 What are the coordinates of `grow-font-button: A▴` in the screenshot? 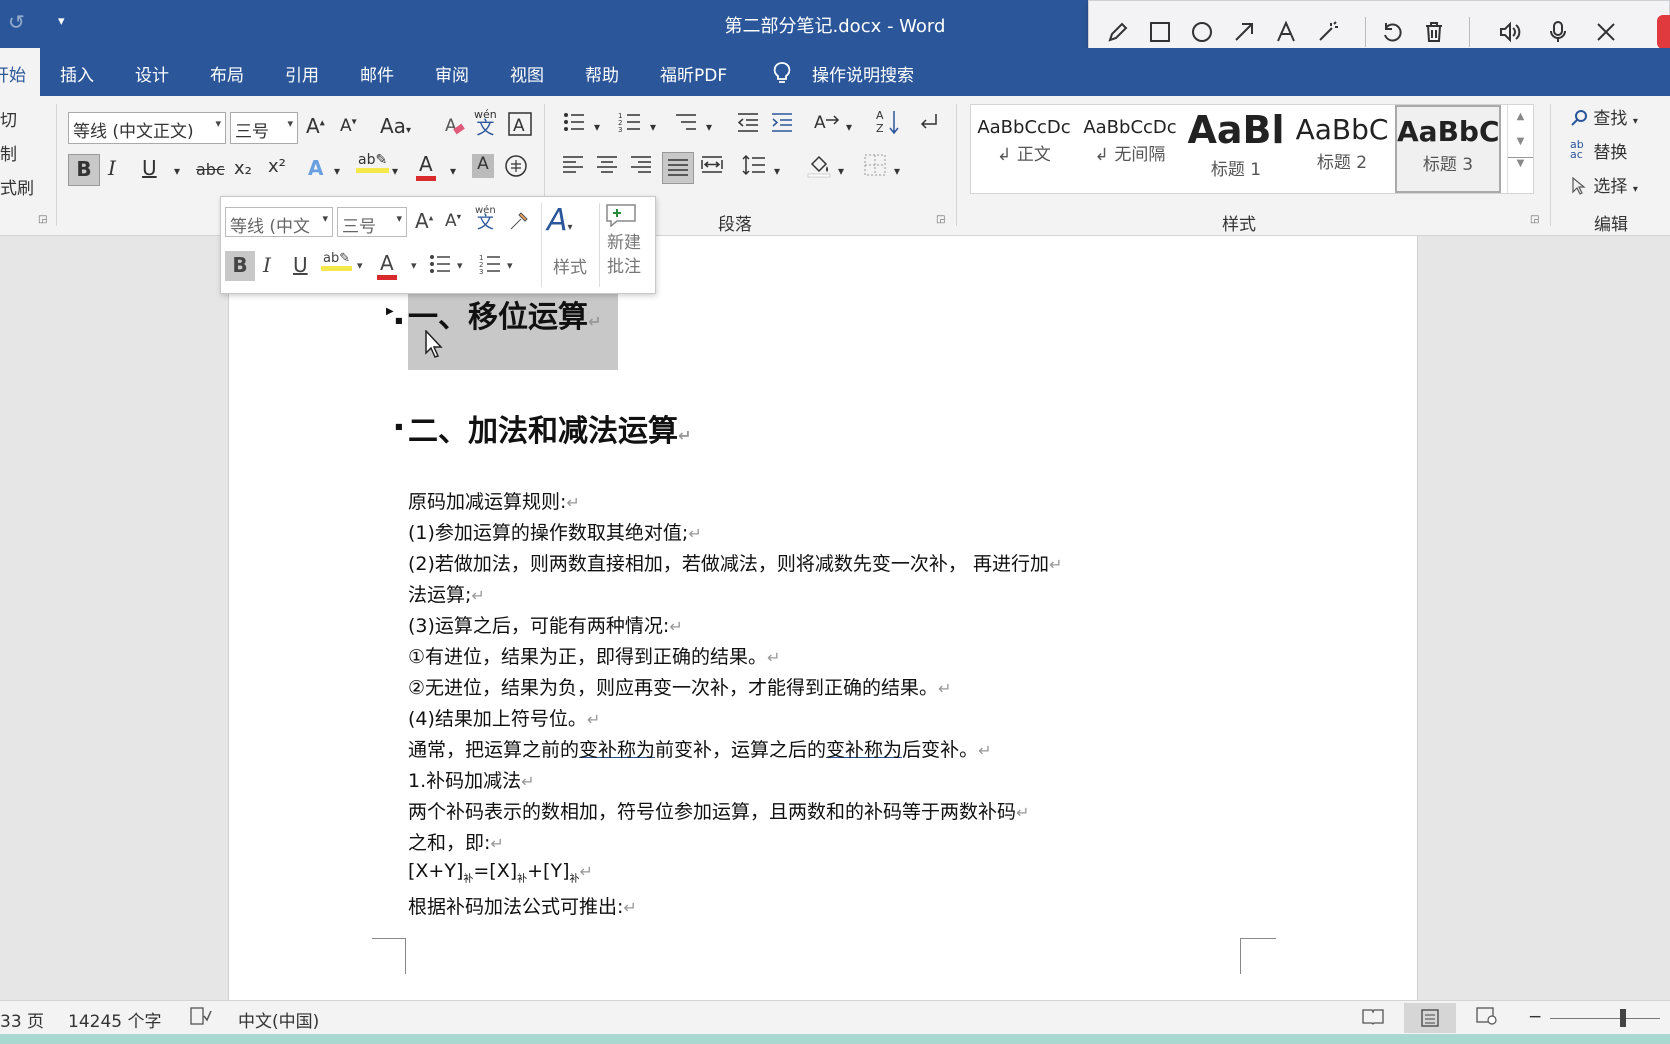 It's located at (315, 126).